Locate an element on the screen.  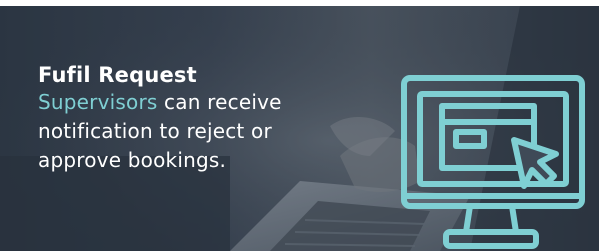
highlight-supervisors: Supervisors is located at coordinates (98, 102).